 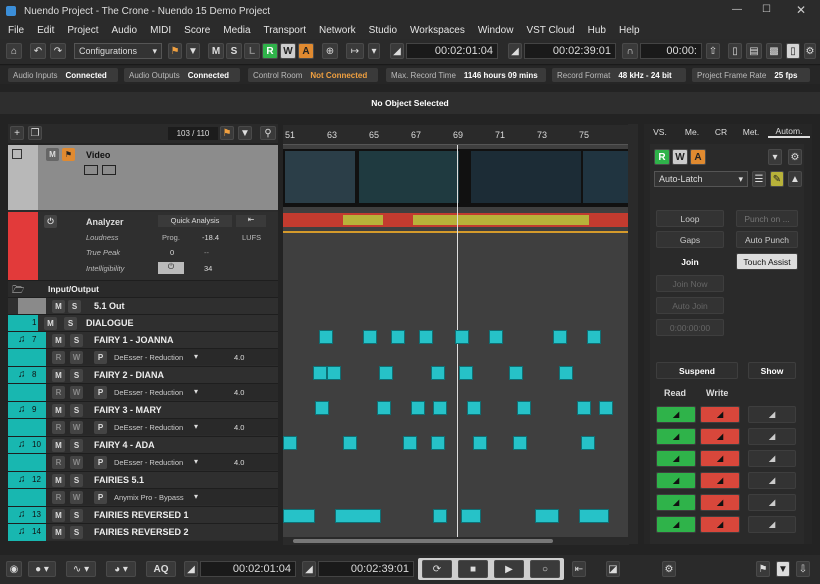 What do you see at coordinates (515, 51) in the screenshot?
I see `locator-right-icon: ◢` at bounding box center [515, 51].